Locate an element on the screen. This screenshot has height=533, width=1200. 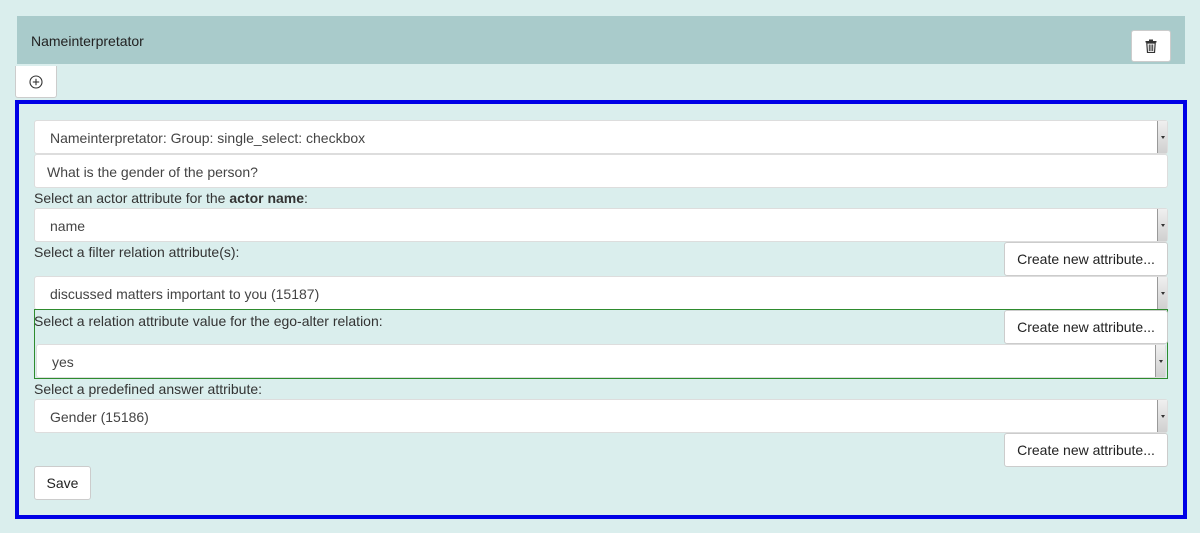
question-text-value: What is the gender of the person? is located at coordinates (152, 172).